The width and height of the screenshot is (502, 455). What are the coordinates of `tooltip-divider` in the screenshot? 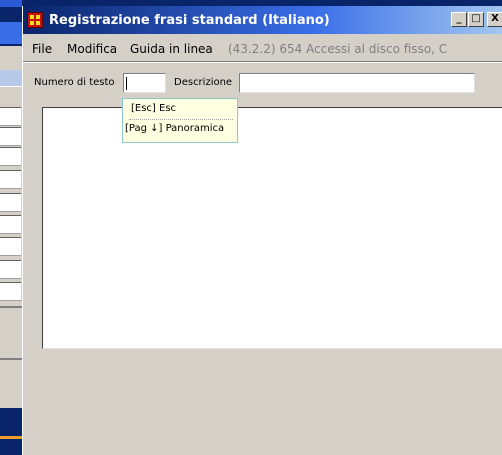 It's located at (181, 119).